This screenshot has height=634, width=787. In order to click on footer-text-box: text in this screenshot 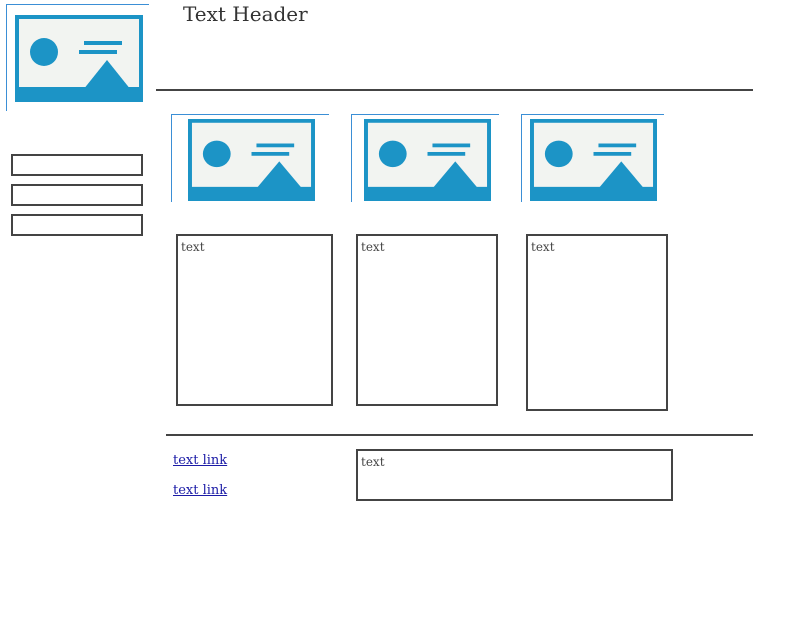, I will do `click(514, 475)`.